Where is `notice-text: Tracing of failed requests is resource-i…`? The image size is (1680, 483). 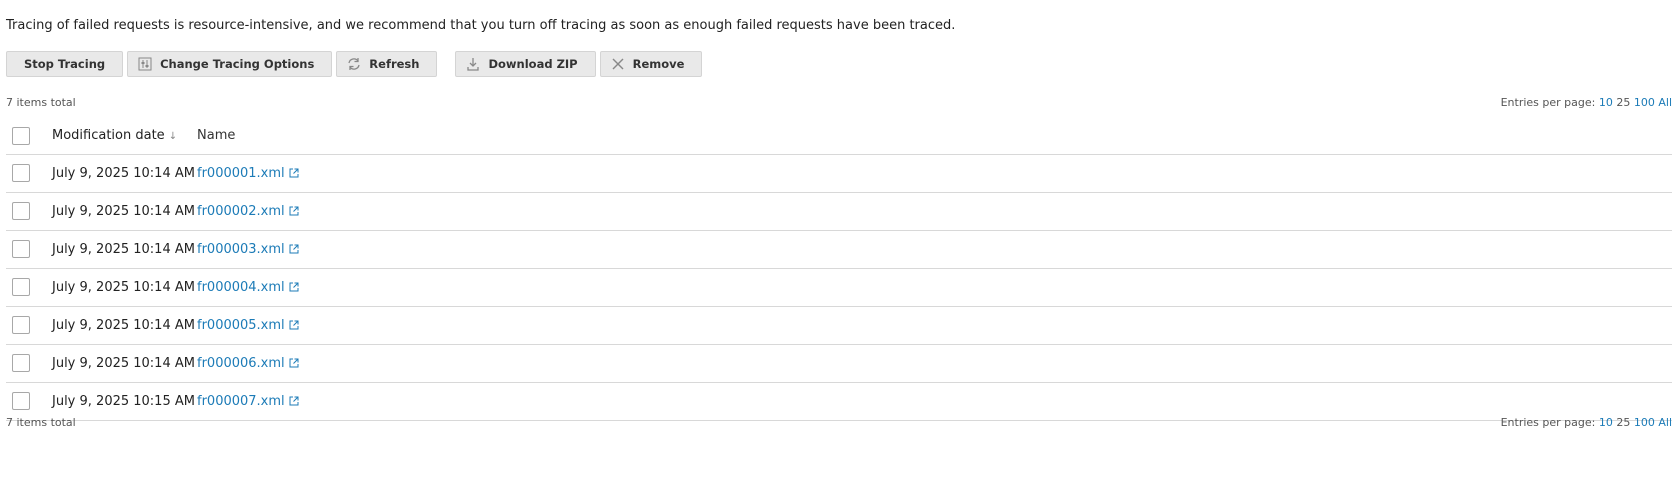 notice-text: Tracing of failed requests is resource-i… is located at coordinates (481, 25).